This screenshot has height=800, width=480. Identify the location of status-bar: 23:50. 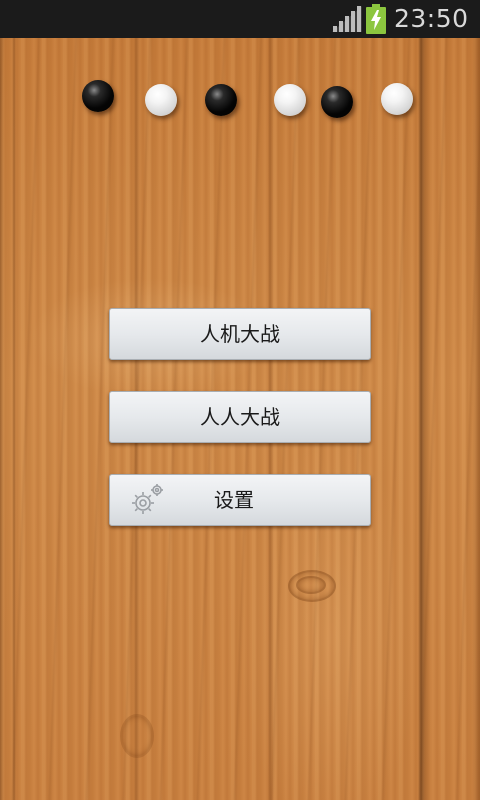
(240, 19).